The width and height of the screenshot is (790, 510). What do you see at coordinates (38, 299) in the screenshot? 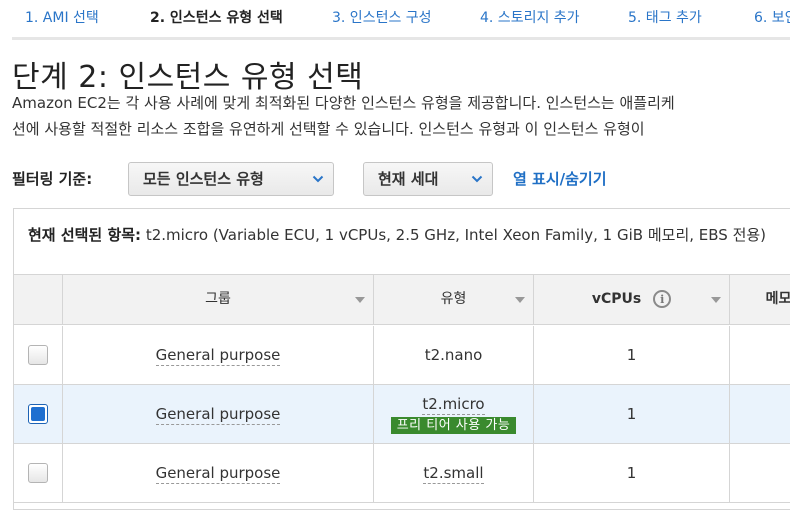
I see `column-header-select` at bounding box center [38, 299].